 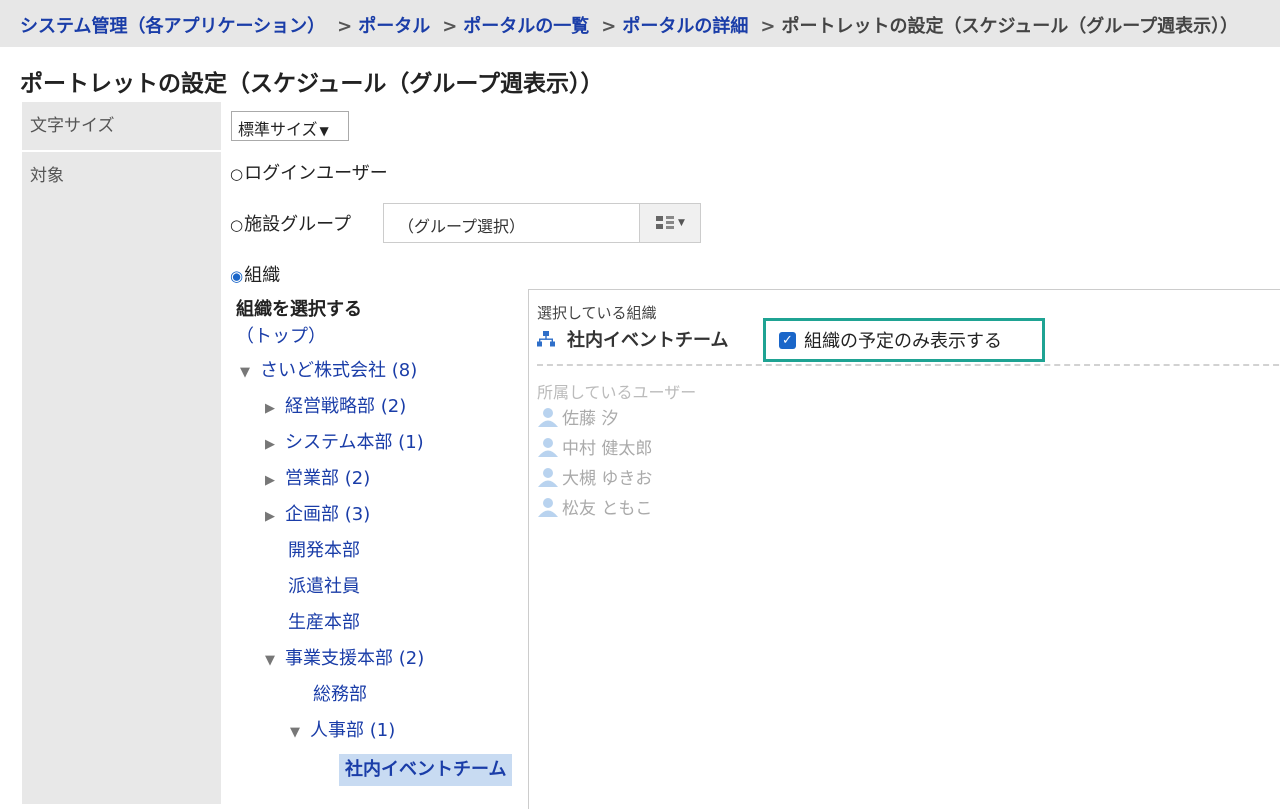 What do you see at coordinates (328, 478) in the screenshot?
I see `tree-item-label: 営業部 (2)` at bounding box center [328, 478].